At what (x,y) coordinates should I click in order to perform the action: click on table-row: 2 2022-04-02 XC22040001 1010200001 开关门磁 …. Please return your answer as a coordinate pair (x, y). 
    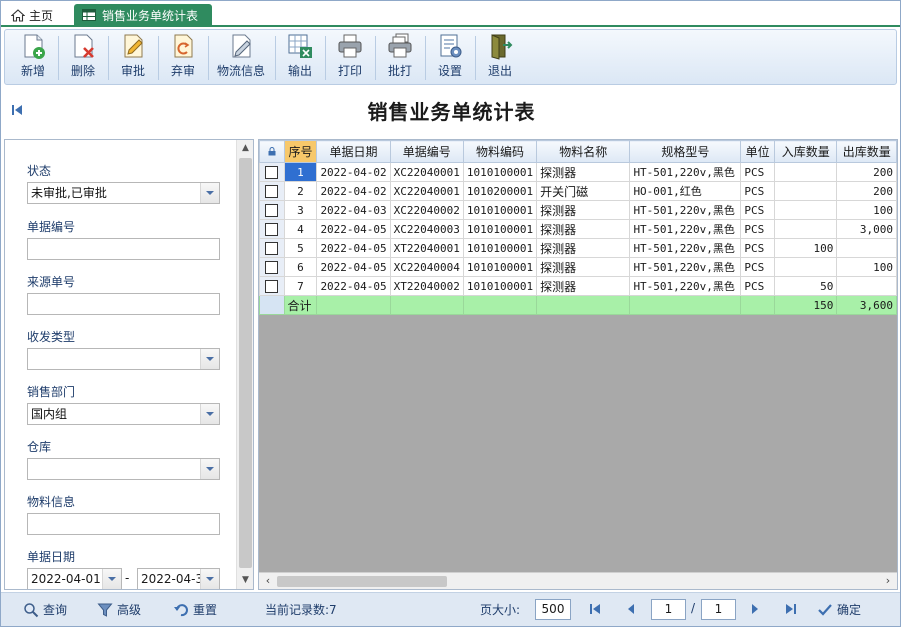
    Looking at the image, I should click on (578, 191).